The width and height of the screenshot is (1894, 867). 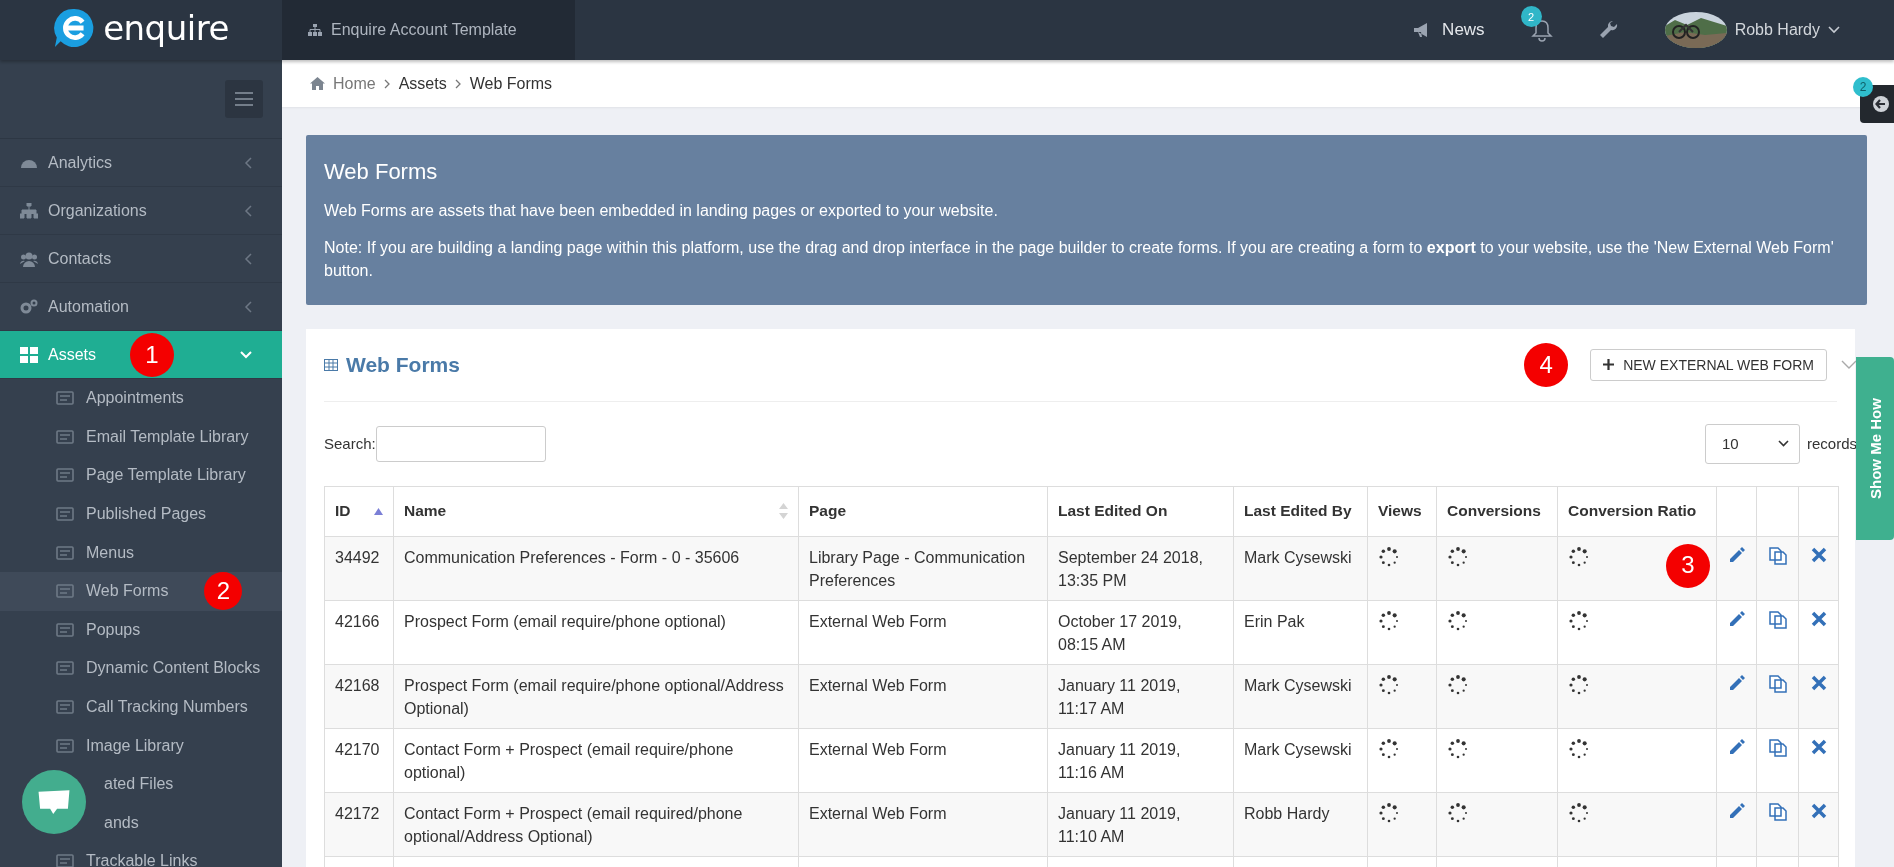 I want to click on sidebar-item: Contacts, so click(x=141, y=259).